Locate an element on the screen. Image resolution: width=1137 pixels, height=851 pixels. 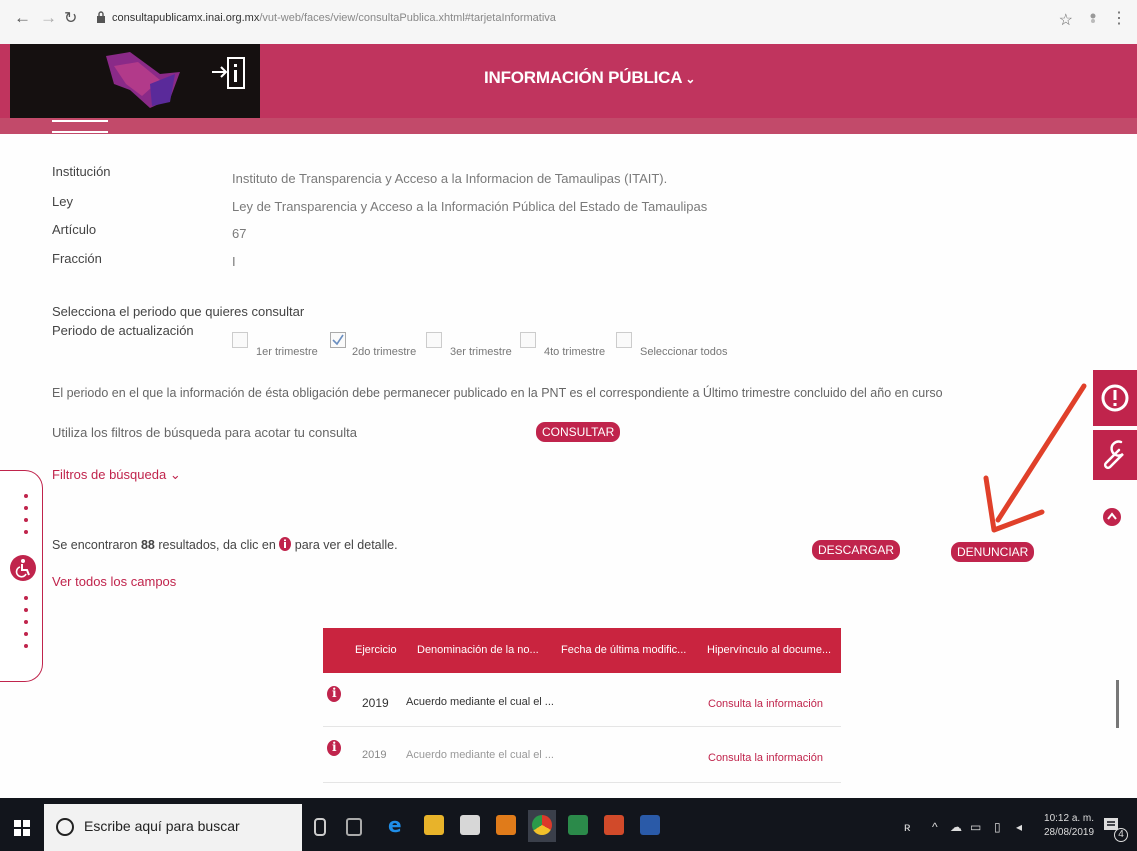
periodo-label: Periodo de actualización is located at coordinates (123, 330).